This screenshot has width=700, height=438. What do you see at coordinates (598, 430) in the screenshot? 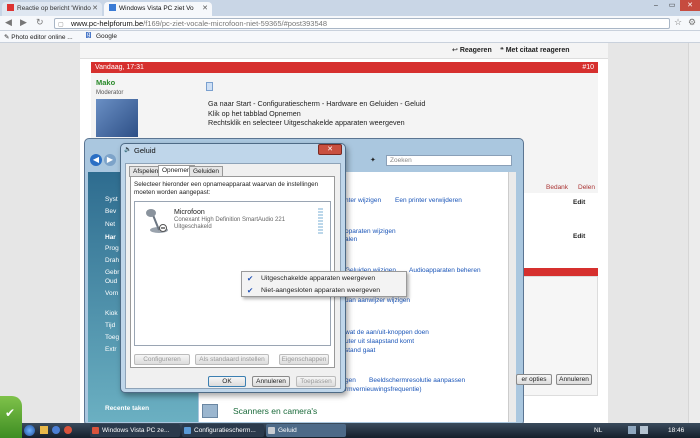
I see `language-indicator: NL` at bounding box center [598, 430].